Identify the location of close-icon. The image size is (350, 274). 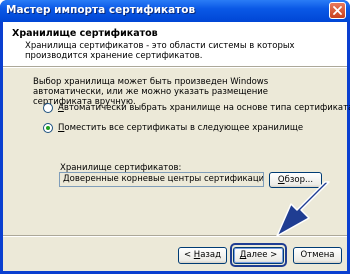
(337, 10).